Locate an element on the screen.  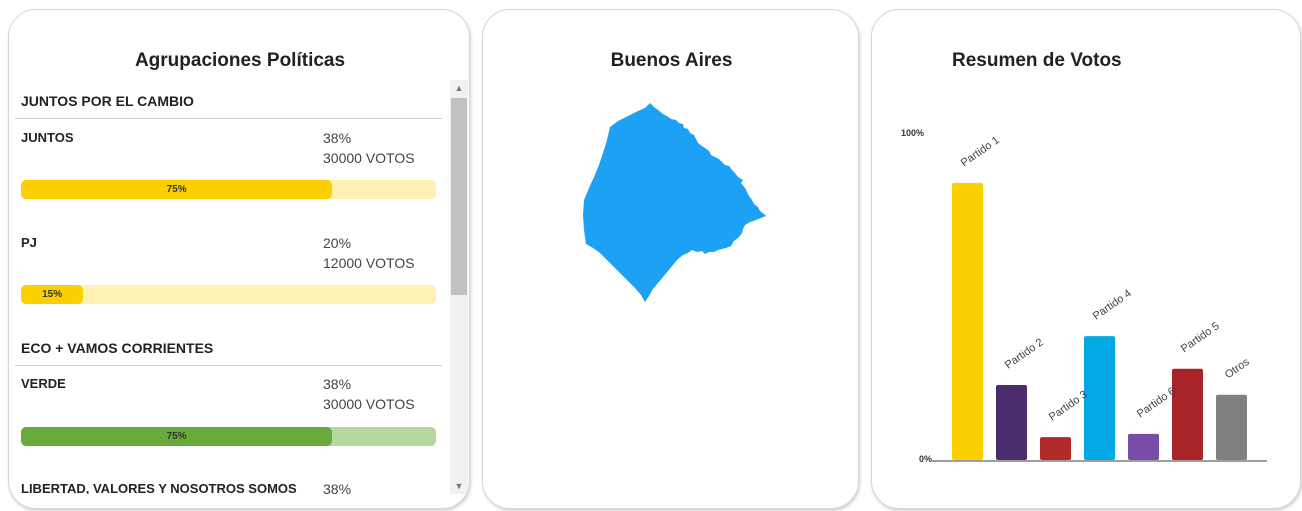
y-tick-label: 100% is located at coordinates (912, 133).